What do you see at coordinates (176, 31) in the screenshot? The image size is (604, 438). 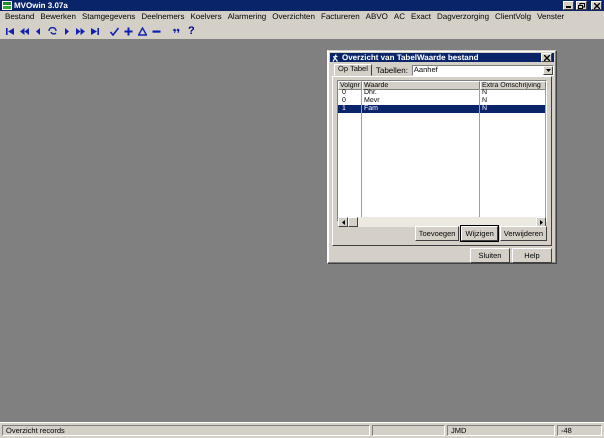 I see `quote-icon` at bounding box center [176, 31].